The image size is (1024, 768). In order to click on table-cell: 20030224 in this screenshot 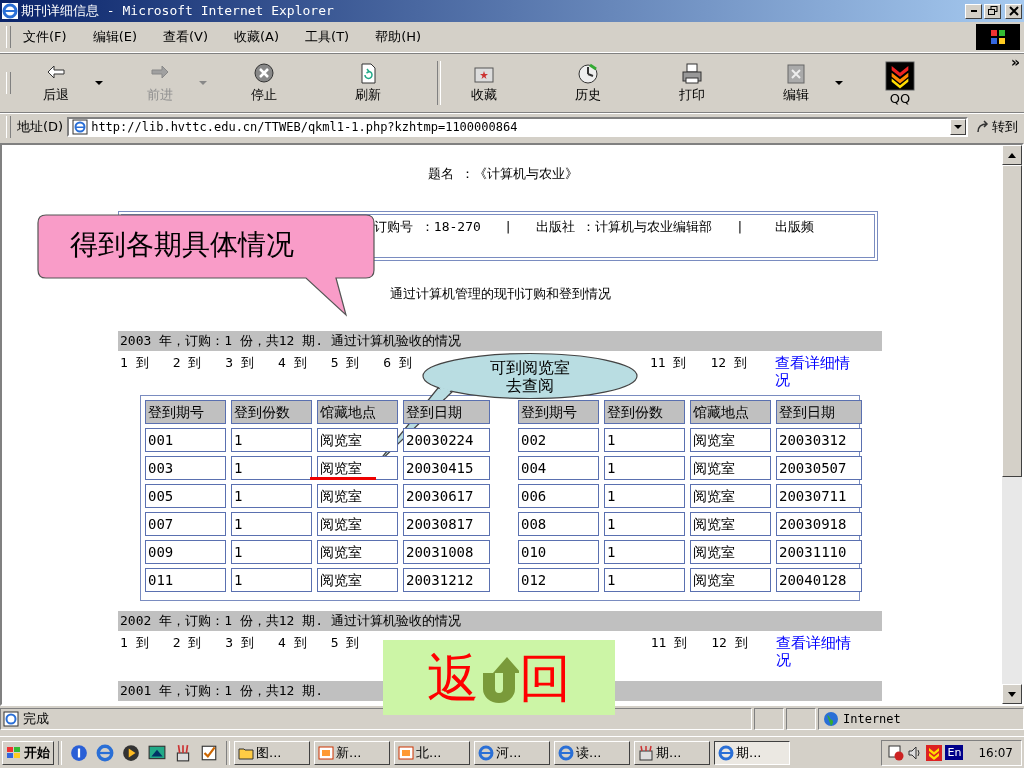, I will do `click(446, 440)`.